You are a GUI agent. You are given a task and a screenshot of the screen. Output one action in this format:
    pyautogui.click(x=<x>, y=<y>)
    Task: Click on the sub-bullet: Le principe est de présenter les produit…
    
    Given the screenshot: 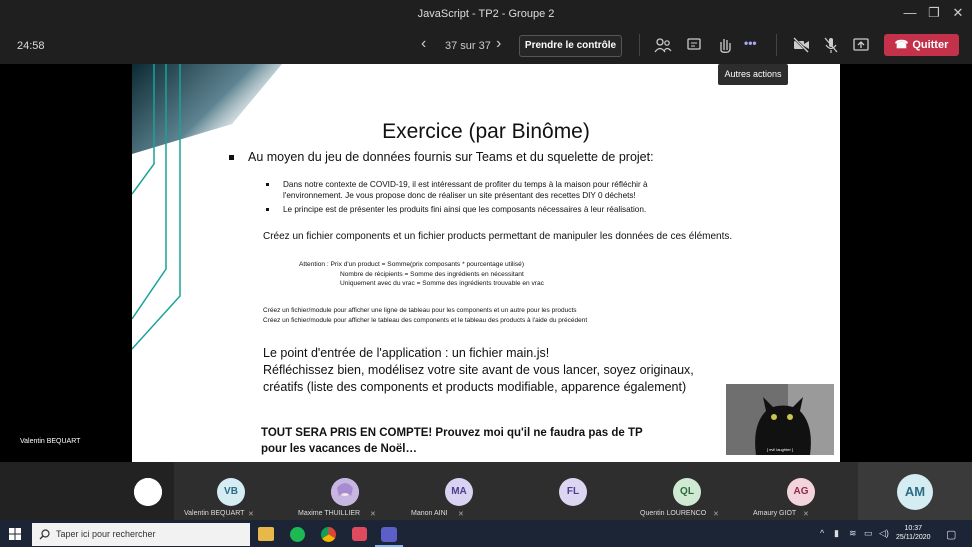 What is the action you would take?
    pyautogui.click(x=486, y=209)
    